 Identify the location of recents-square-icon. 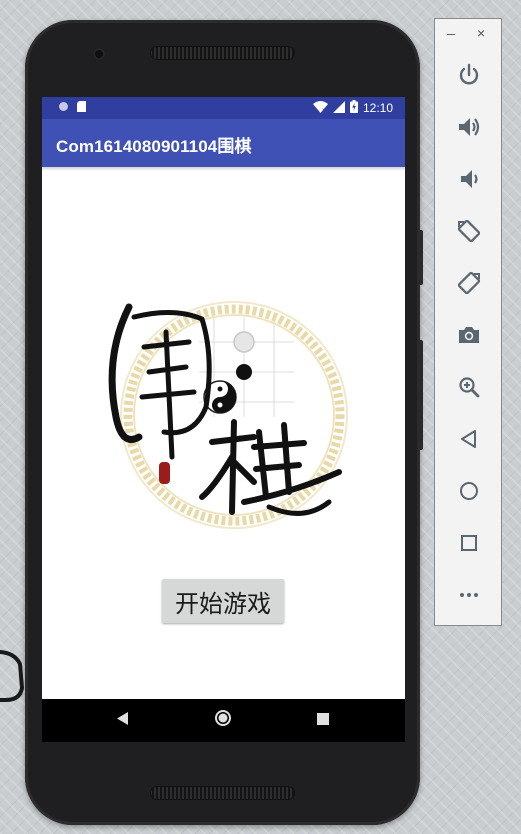
(323, 721).